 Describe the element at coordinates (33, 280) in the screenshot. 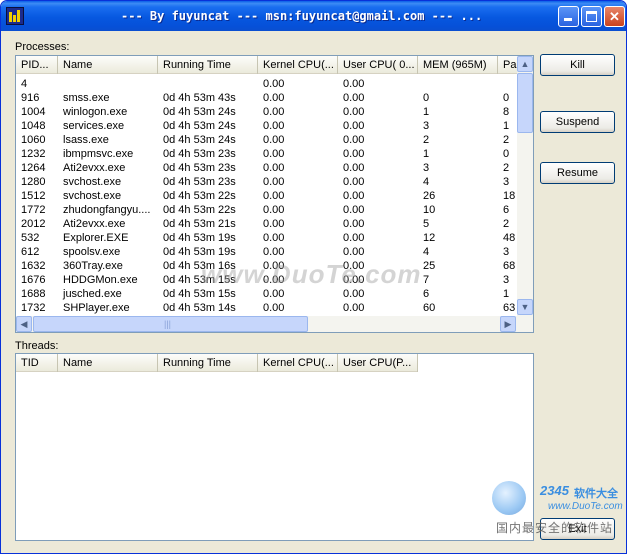

I see `cell-pid: 1676` at that location.